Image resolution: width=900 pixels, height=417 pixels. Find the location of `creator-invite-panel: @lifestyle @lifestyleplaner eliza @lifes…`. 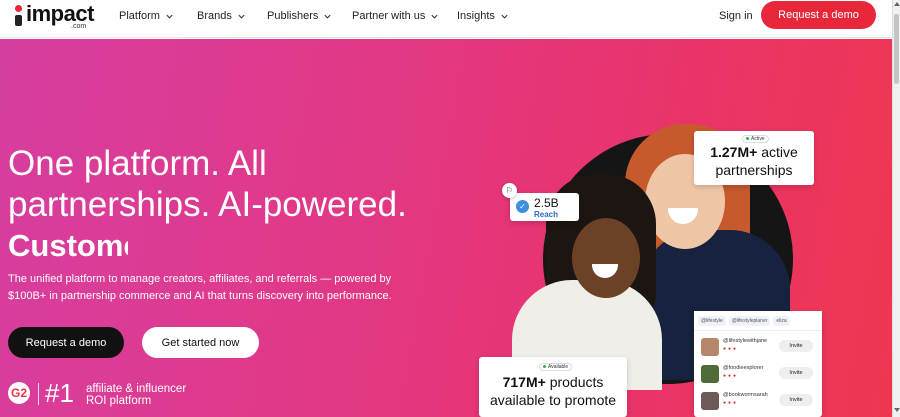

creator-invite-panel: @lifestyle @lifestyleplaner eliza @lifes… is located at coordinates (758, 364).